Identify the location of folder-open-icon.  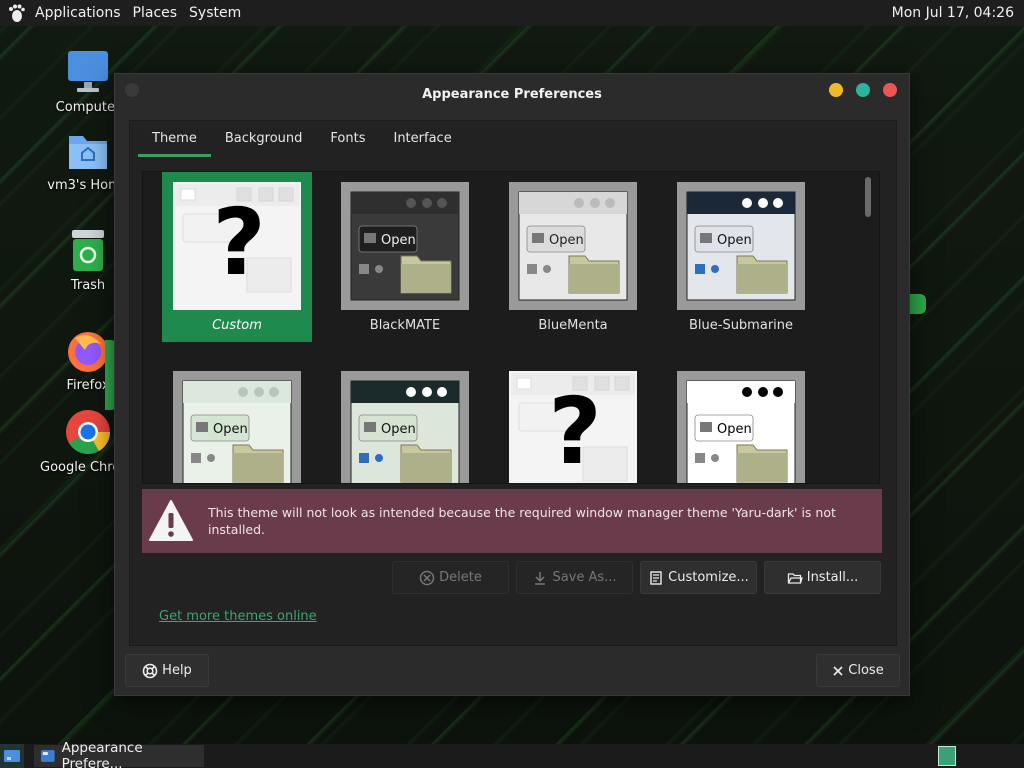
(795, 578).